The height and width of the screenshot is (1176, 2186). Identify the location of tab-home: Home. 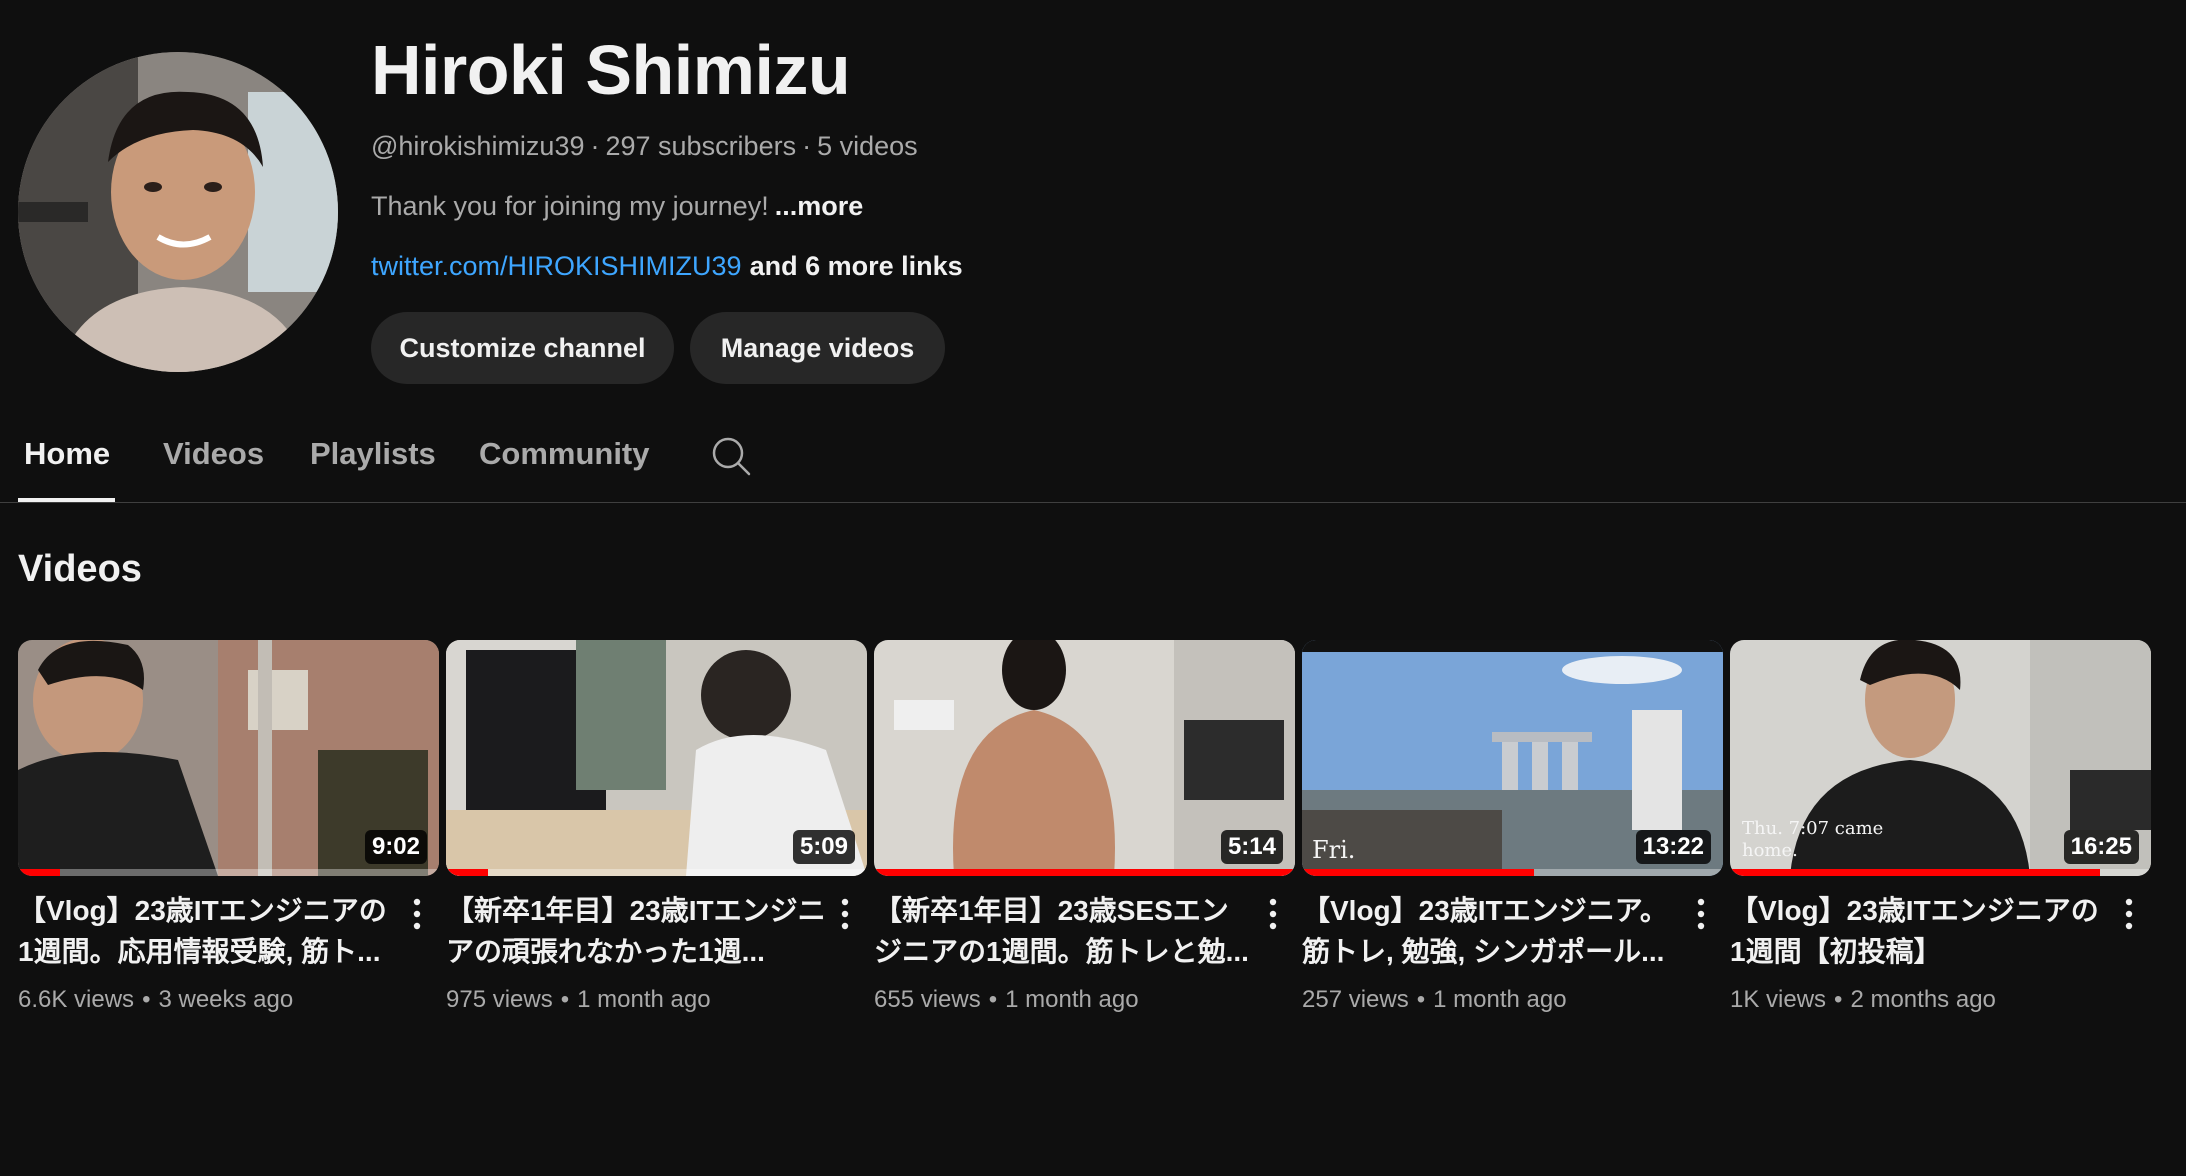
(67, 454).